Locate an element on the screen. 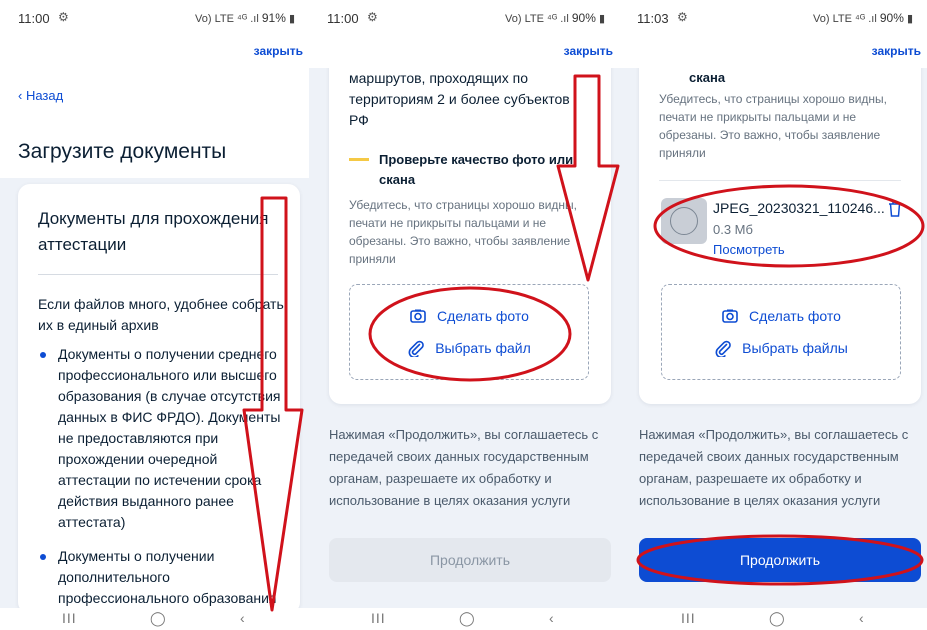 This screenshot has width=927, height=630. choose-files-button: Выбрать файлы is located at coordinates (781, 348).